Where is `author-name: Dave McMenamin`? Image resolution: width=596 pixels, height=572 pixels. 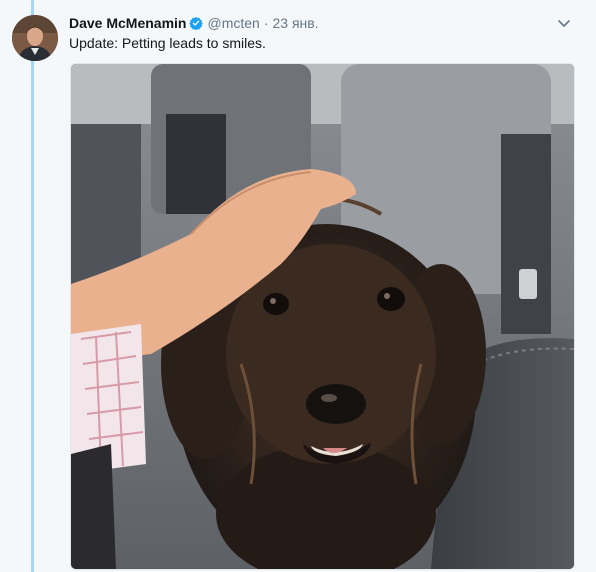 author-name: Dave McMenamin is located at coordinates (127, 23).